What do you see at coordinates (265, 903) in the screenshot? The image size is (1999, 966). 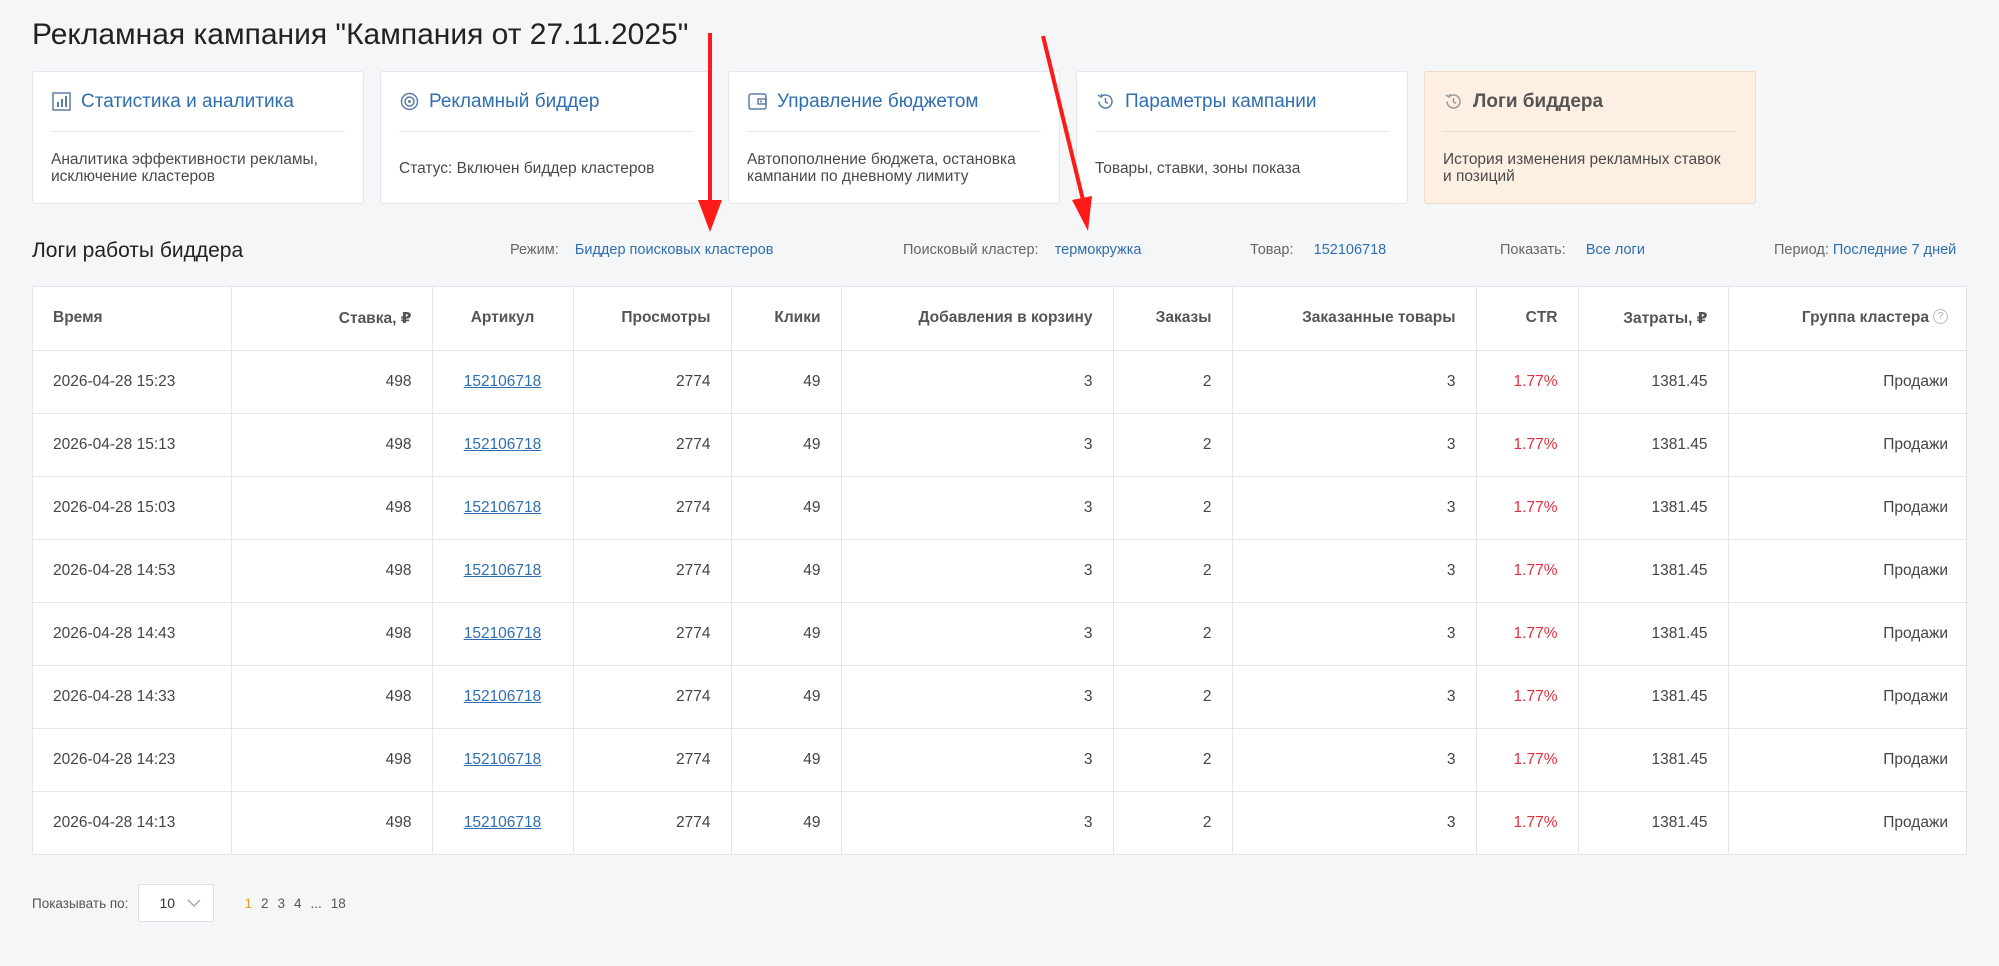 I see `page-link: 2` at bounding box center [265, 903].